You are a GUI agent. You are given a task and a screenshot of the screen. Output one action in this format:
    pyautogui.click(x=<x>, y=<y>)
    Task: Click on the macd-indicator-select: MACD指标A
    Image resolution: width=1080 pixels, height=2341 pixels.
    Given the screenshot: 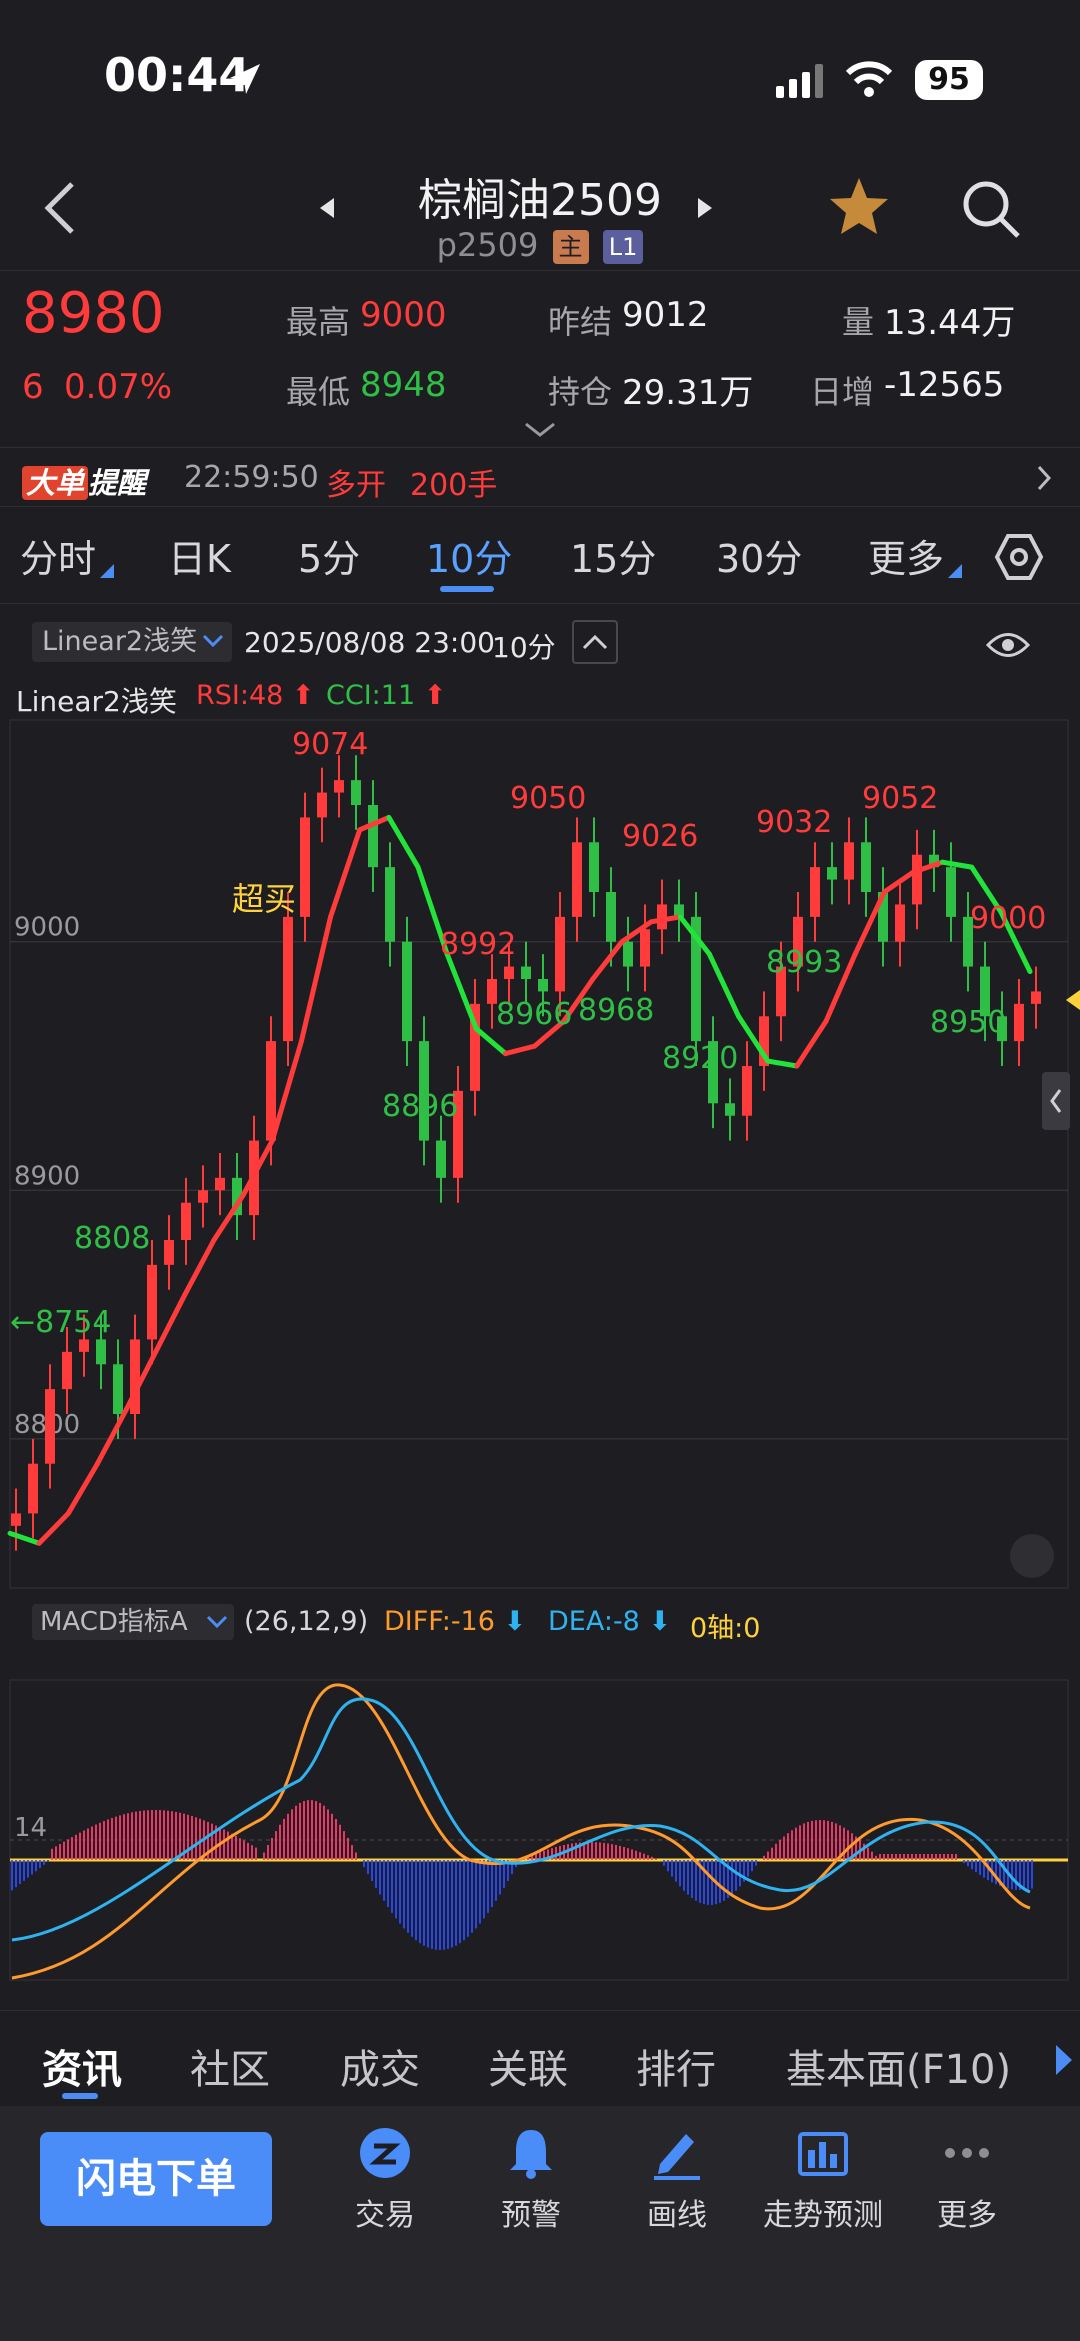 What is the action you would take?
    pyautogui.click(x=133, y=1622)
    